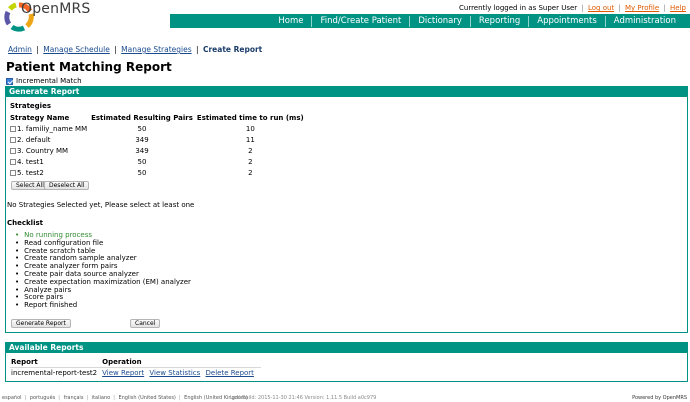  I want to click on table-row: 3. Country MM 349 2, so click(159, 150).